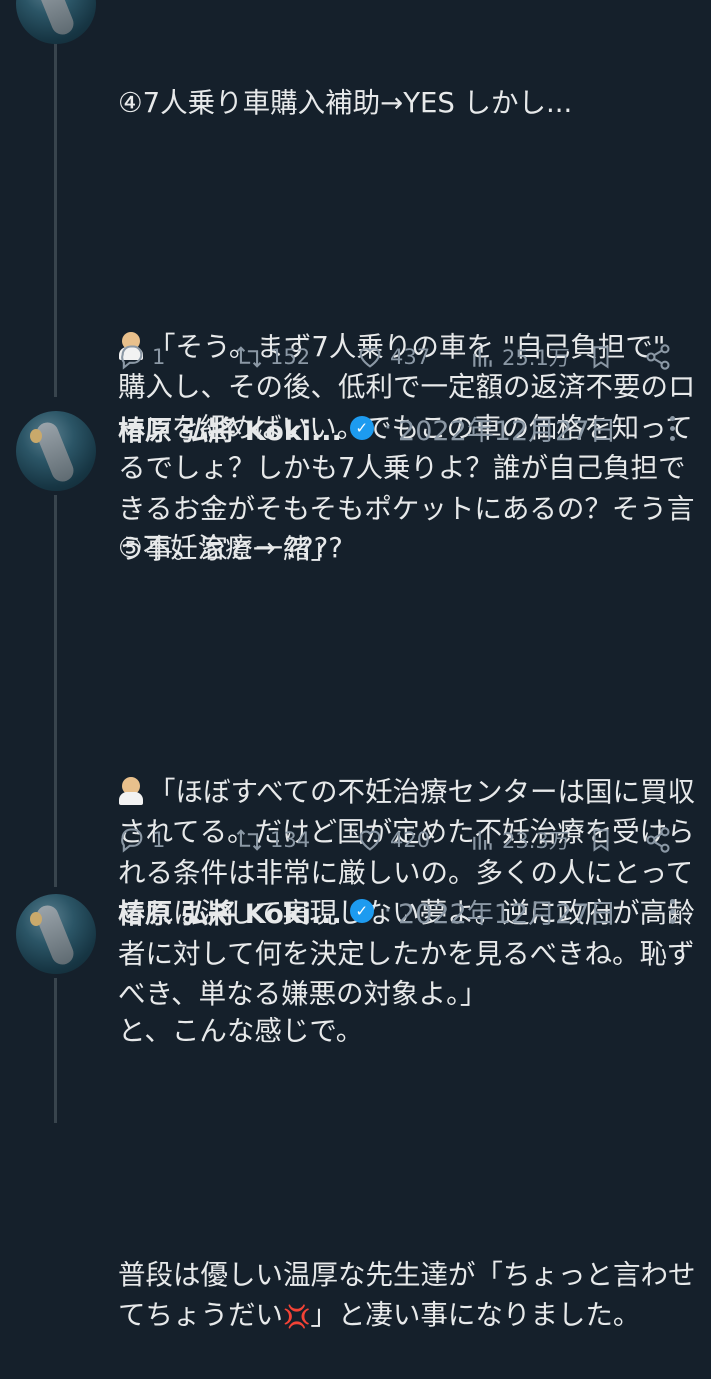  What do you see at coordinates (407, 1295) in the screenshot?
I see `tweet-text-paragraph: 普段は優しい温厚な先生達が「ちょっと言わせてちょうだい💢」と凄い事になりました。` at bounding box center [407, 1295].